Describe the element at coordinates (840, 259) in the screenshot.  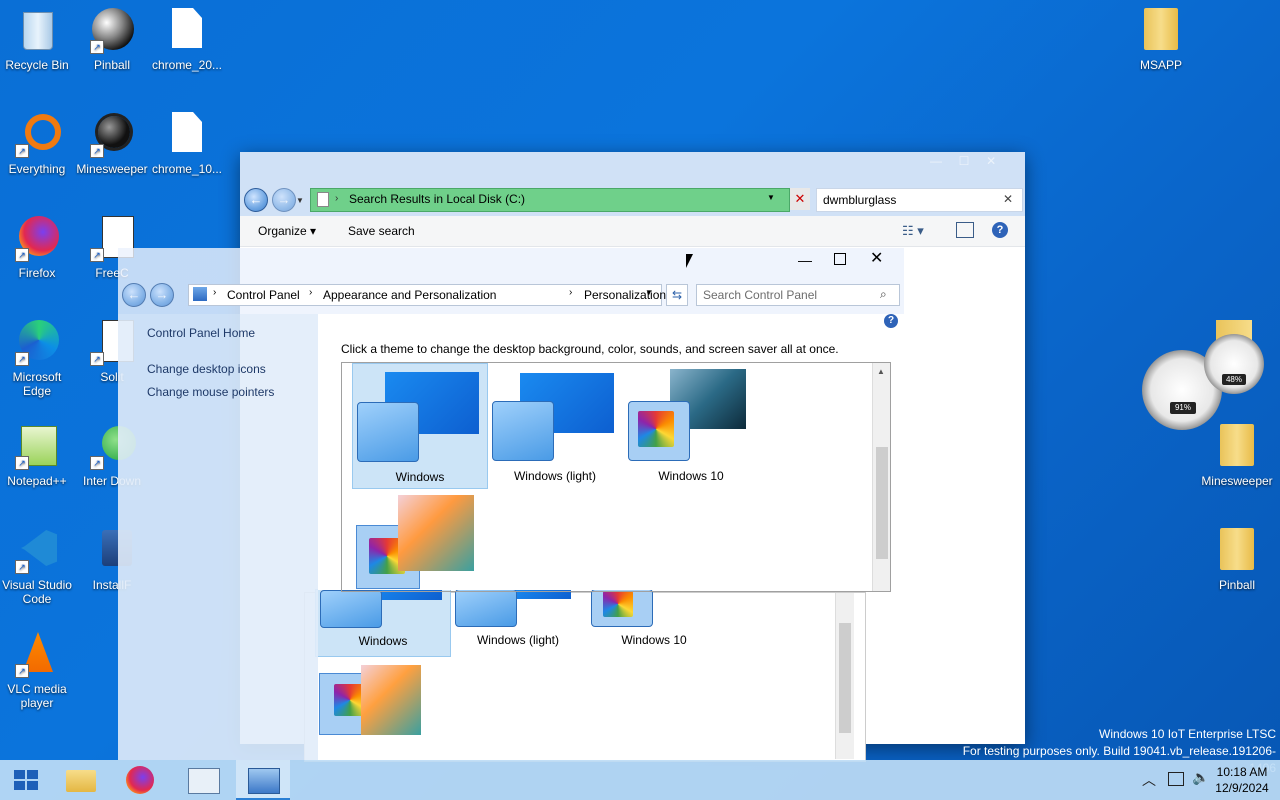
I see `maximize-button` at that location.